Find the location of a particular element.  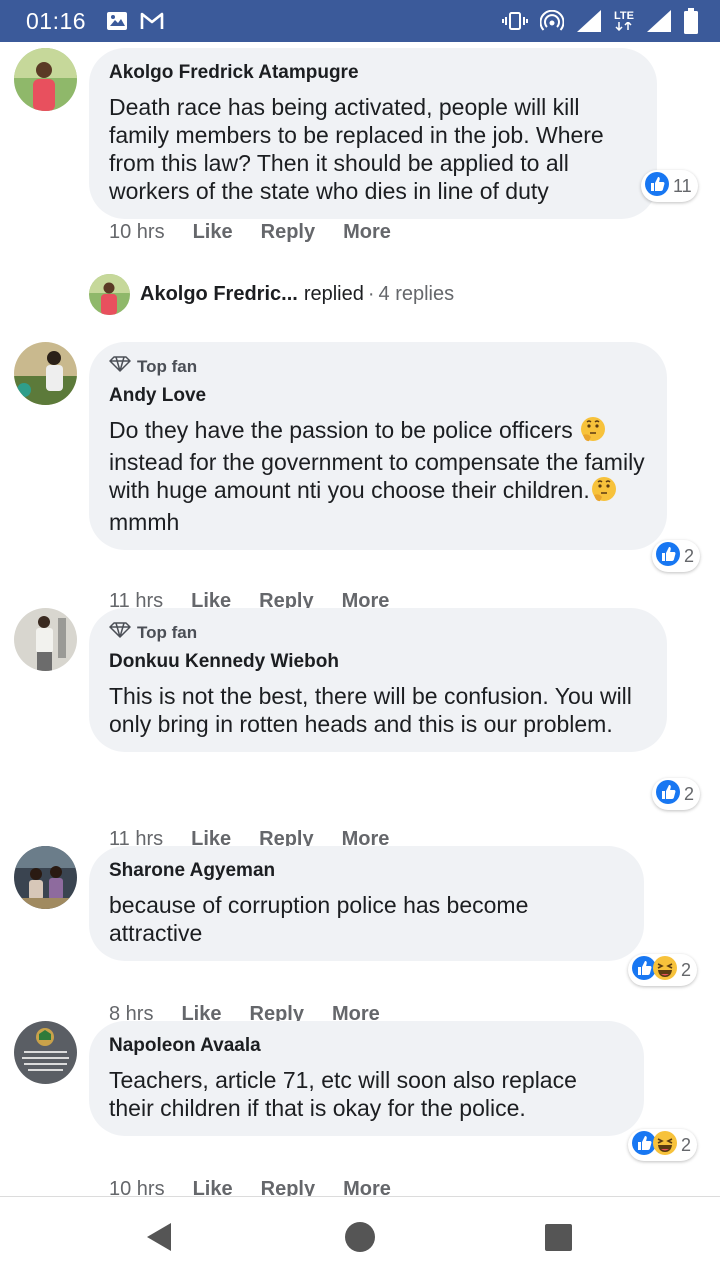

reaction-count: 11 is located at coordinates (669, 186).